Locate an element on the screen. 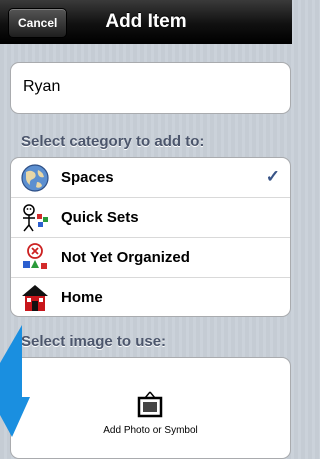 Image resolution: width=320 pixels, height=459 pixels. category-item-label: Home is located at coordinates (82, 297).